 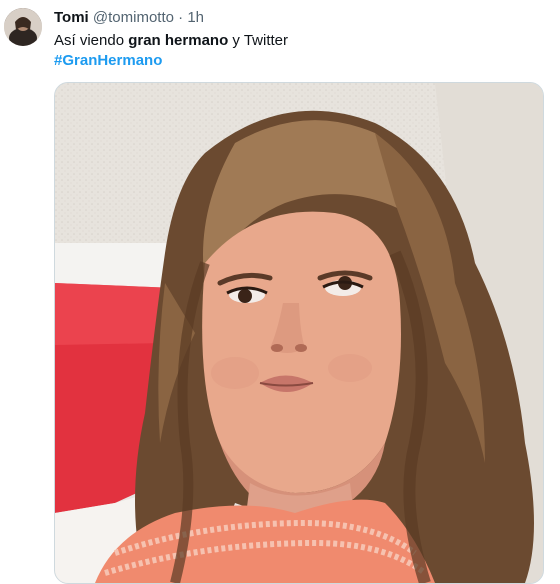 What do you see at coordinates (23, 27) in the screenshot?
I see `avatar` at bounding box center [23, 27].